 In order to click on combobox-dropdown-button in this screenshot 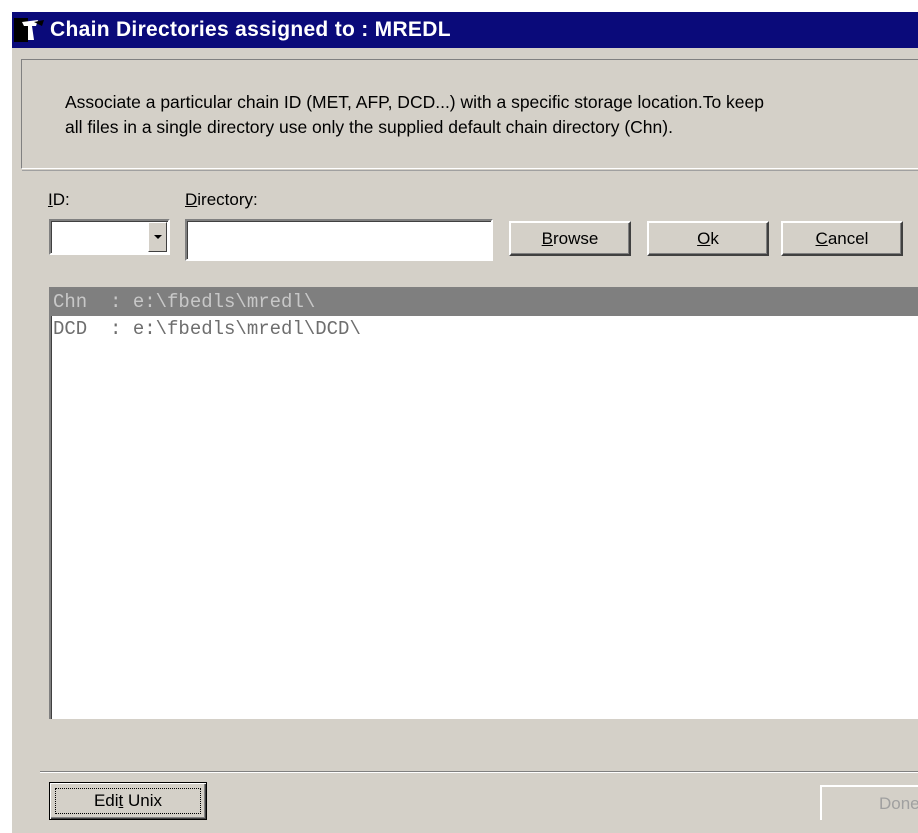, I will do `click(157, 237)`.